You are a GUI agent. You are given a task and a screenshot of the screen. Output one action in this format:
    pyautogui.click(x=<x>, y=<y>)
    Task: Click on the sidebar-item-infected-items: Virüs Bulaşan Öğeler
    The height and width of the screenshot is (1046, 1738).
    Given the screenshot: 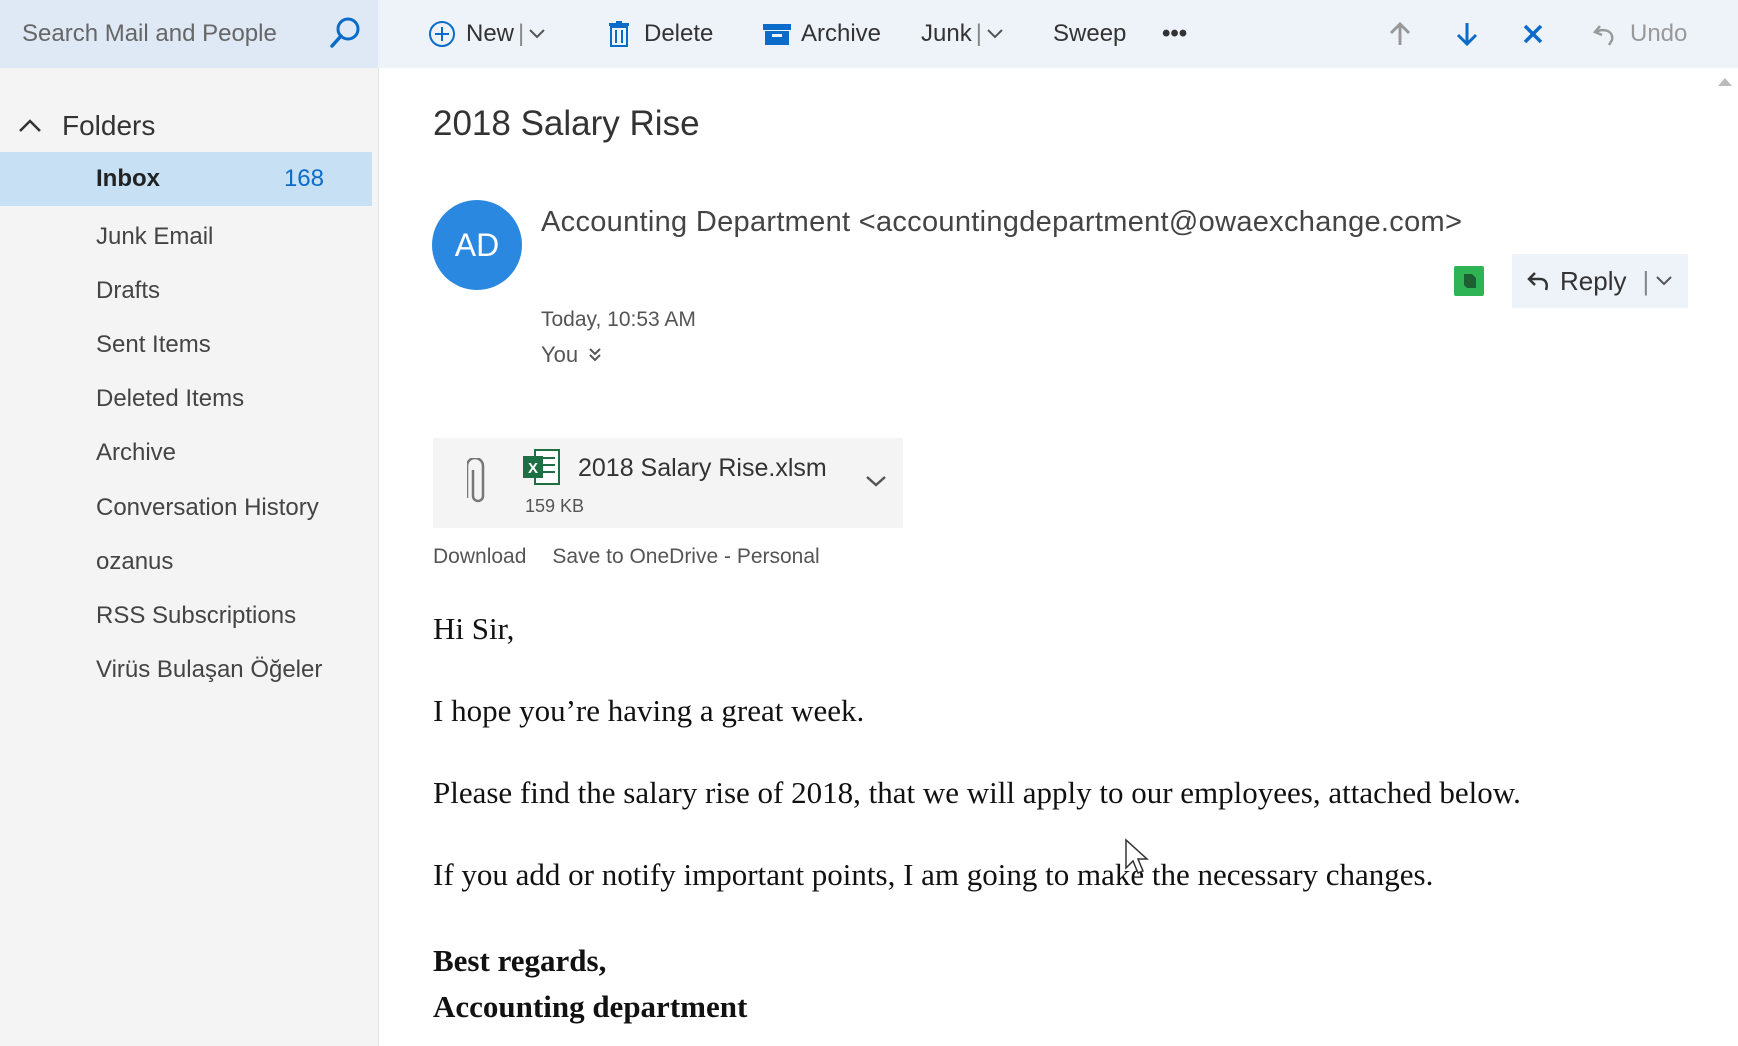 What is the action you would take?
    pyautogui.click(x=186, y=670)
    